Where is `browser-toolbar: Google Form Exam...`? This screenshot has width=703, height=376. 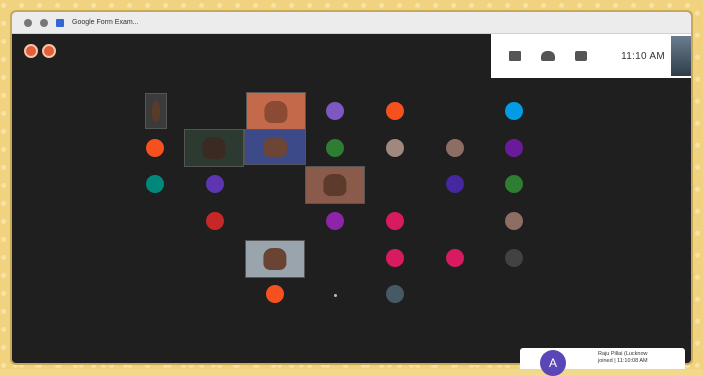
browser-toolbar: Google Form Exam... is located at coordinates (351, 23).